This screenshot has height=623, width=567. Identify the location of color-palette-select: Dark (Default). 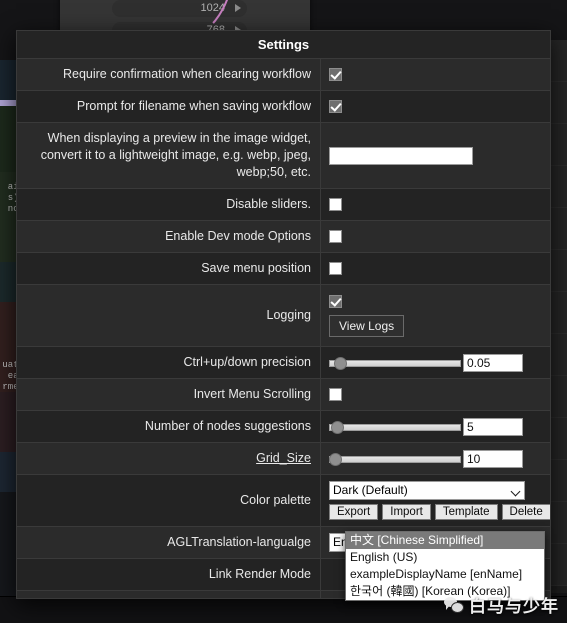
(427, 490).